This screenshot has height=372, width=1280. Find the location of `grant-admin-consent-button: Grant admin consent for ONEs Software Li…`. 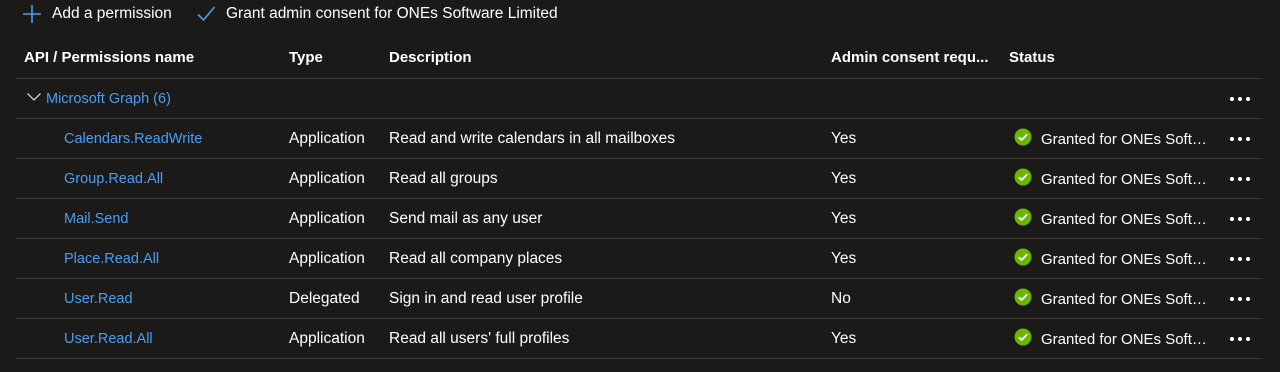

grant-admin-consent-button: Grant admin consent for ONEs Software Li… is located at coordinates (377, 14).